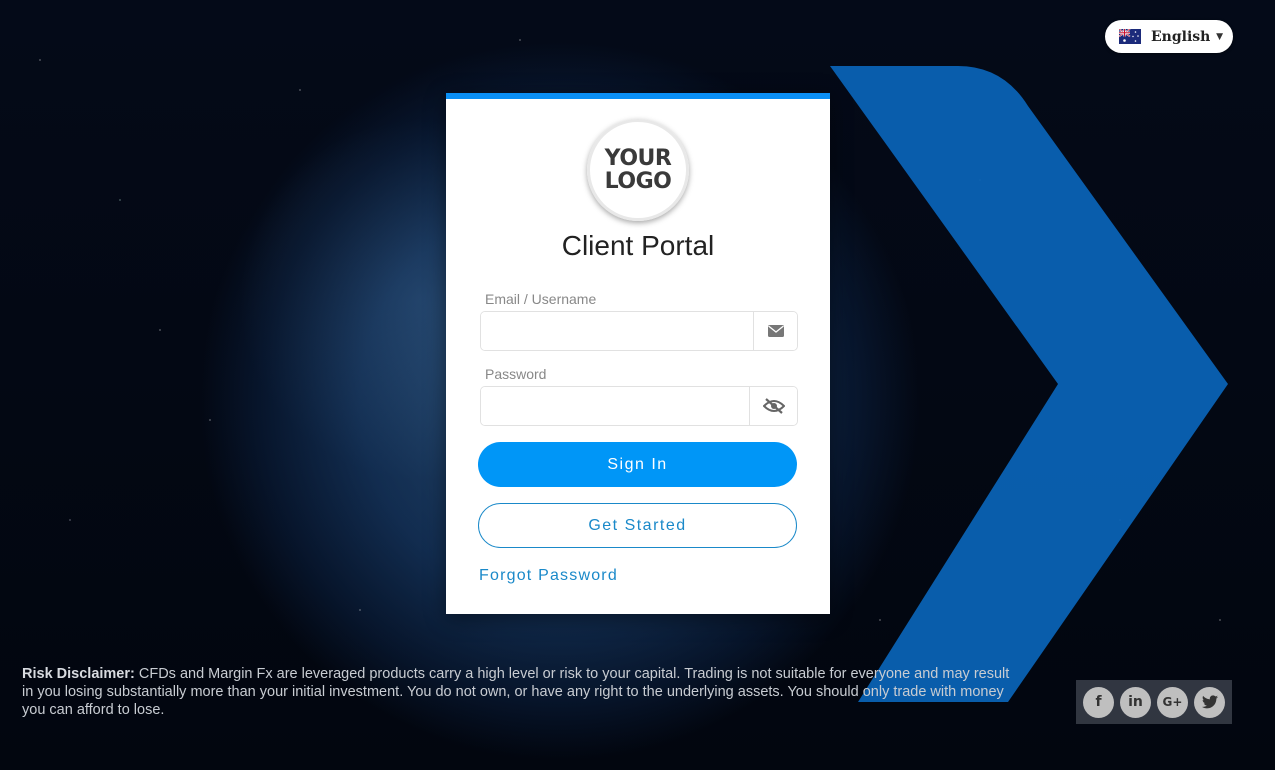 This screenshot has height=770, width=1275. What do you see at coordinates (775, 331) in the screenshot?
I see `envelope-icon` at bounding box center [775, 331].